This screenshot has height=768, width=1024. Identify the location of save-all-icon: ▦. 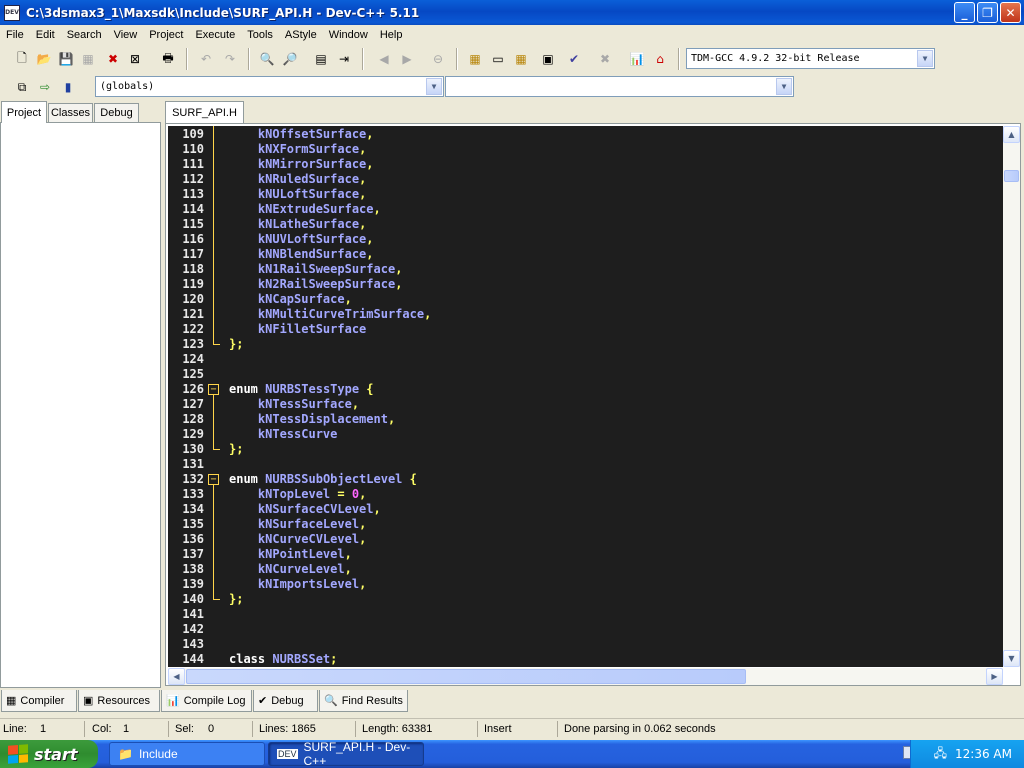
(88, 59).